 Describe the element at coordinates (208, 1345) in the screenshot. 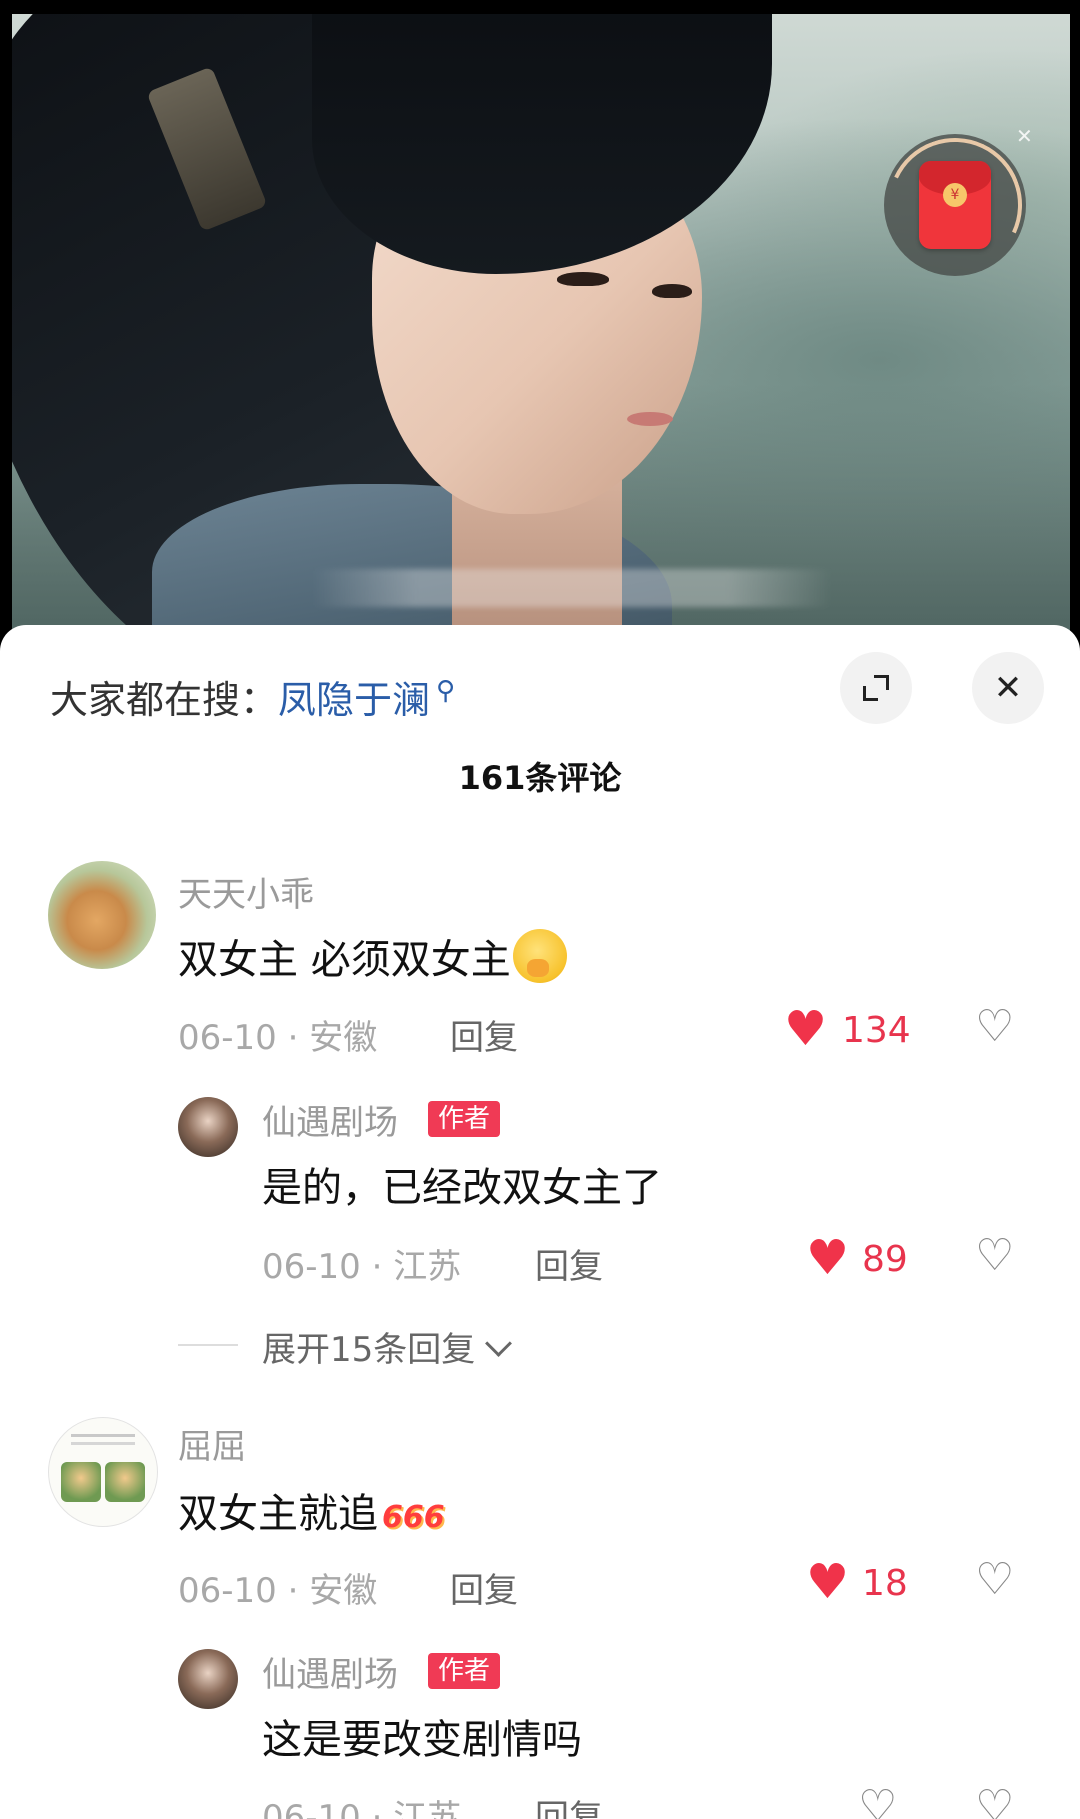

I see `expand-divider` at that location.